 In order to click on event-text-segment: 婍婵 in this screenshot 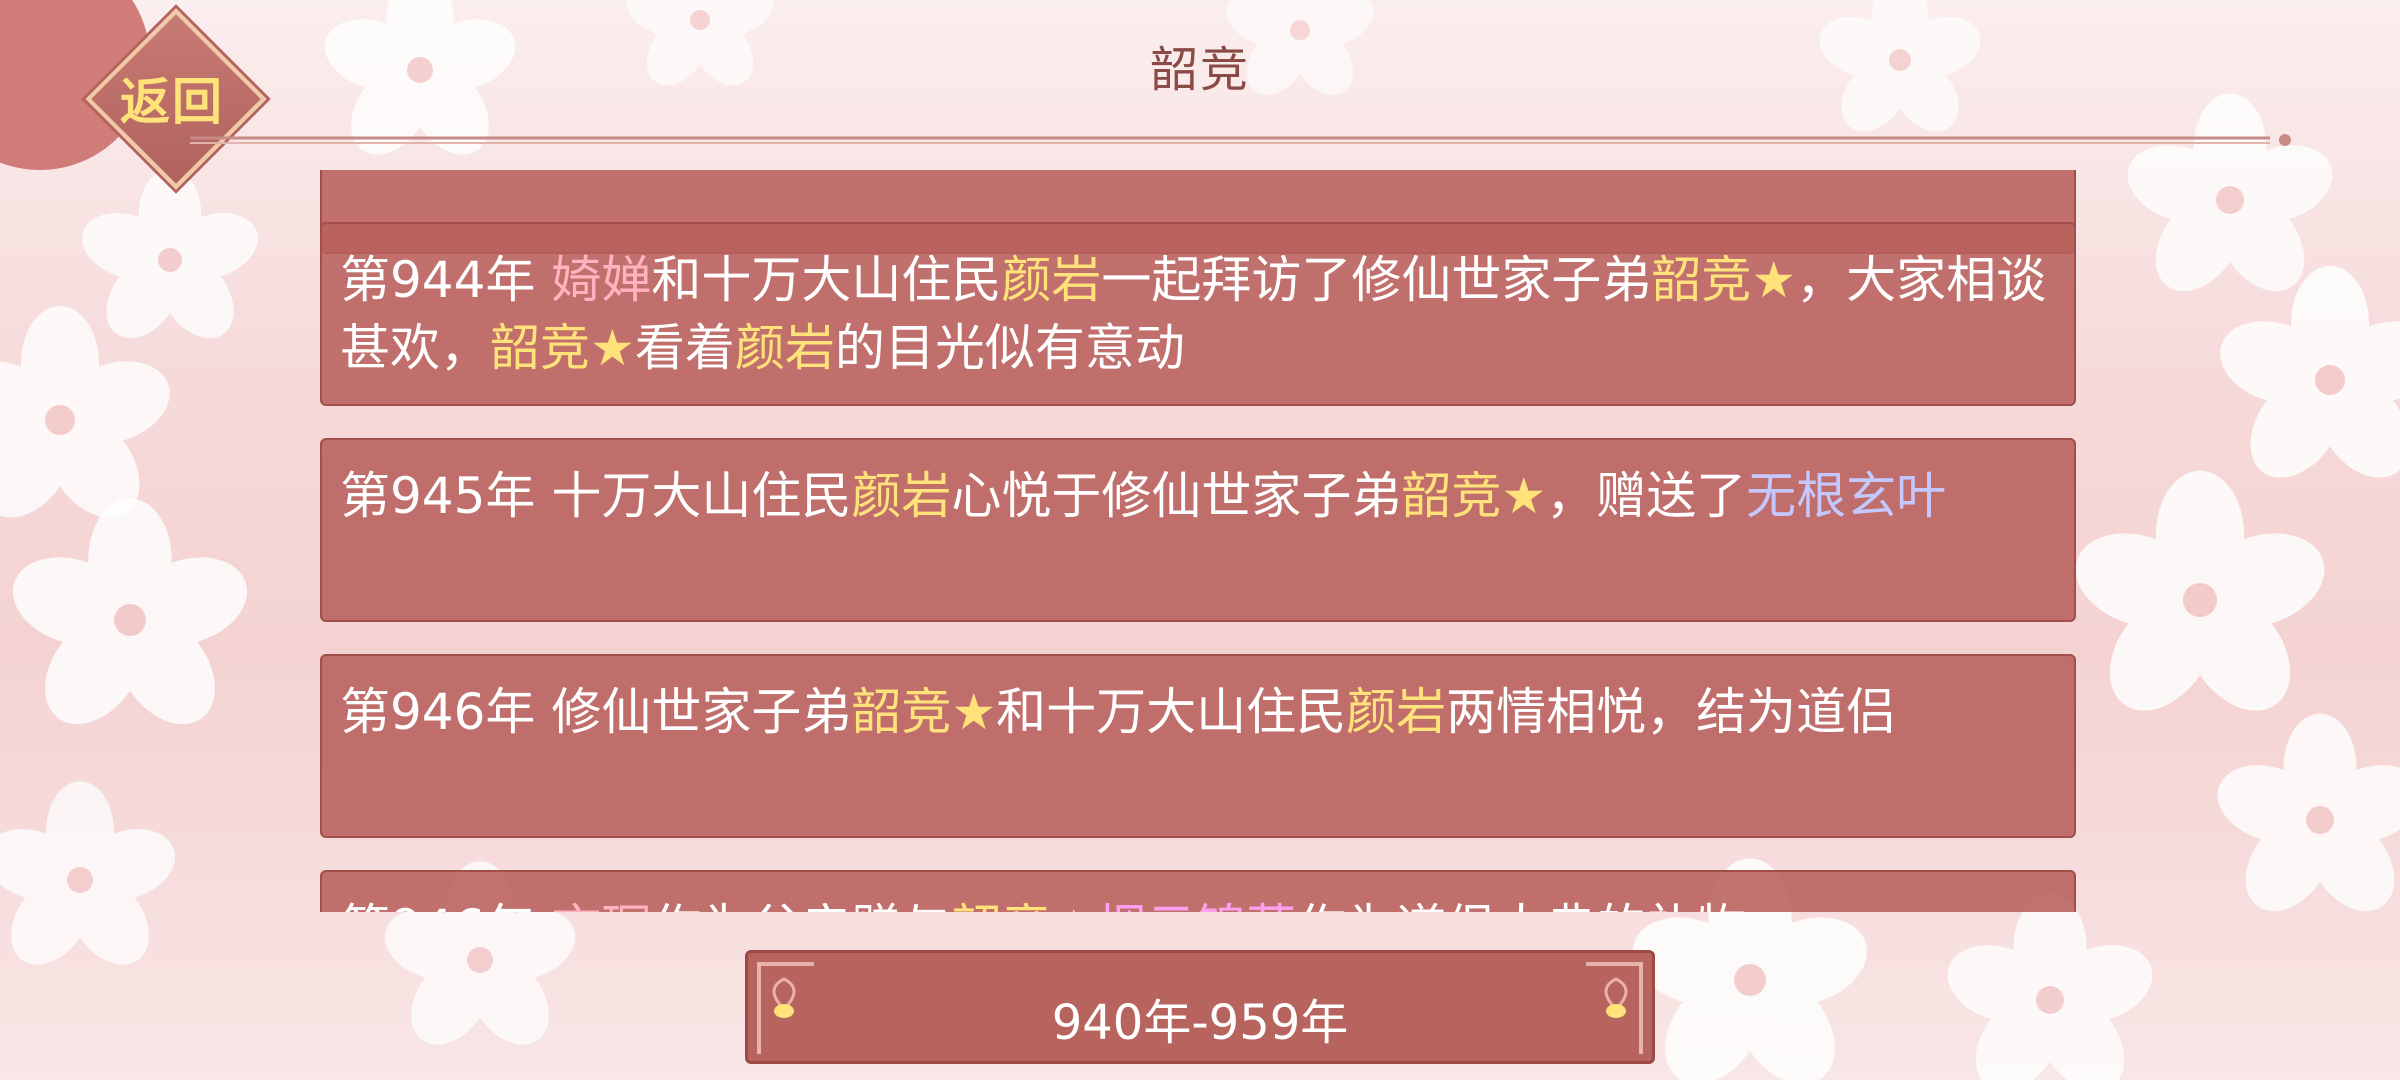, I will do `click(601, 280)`.